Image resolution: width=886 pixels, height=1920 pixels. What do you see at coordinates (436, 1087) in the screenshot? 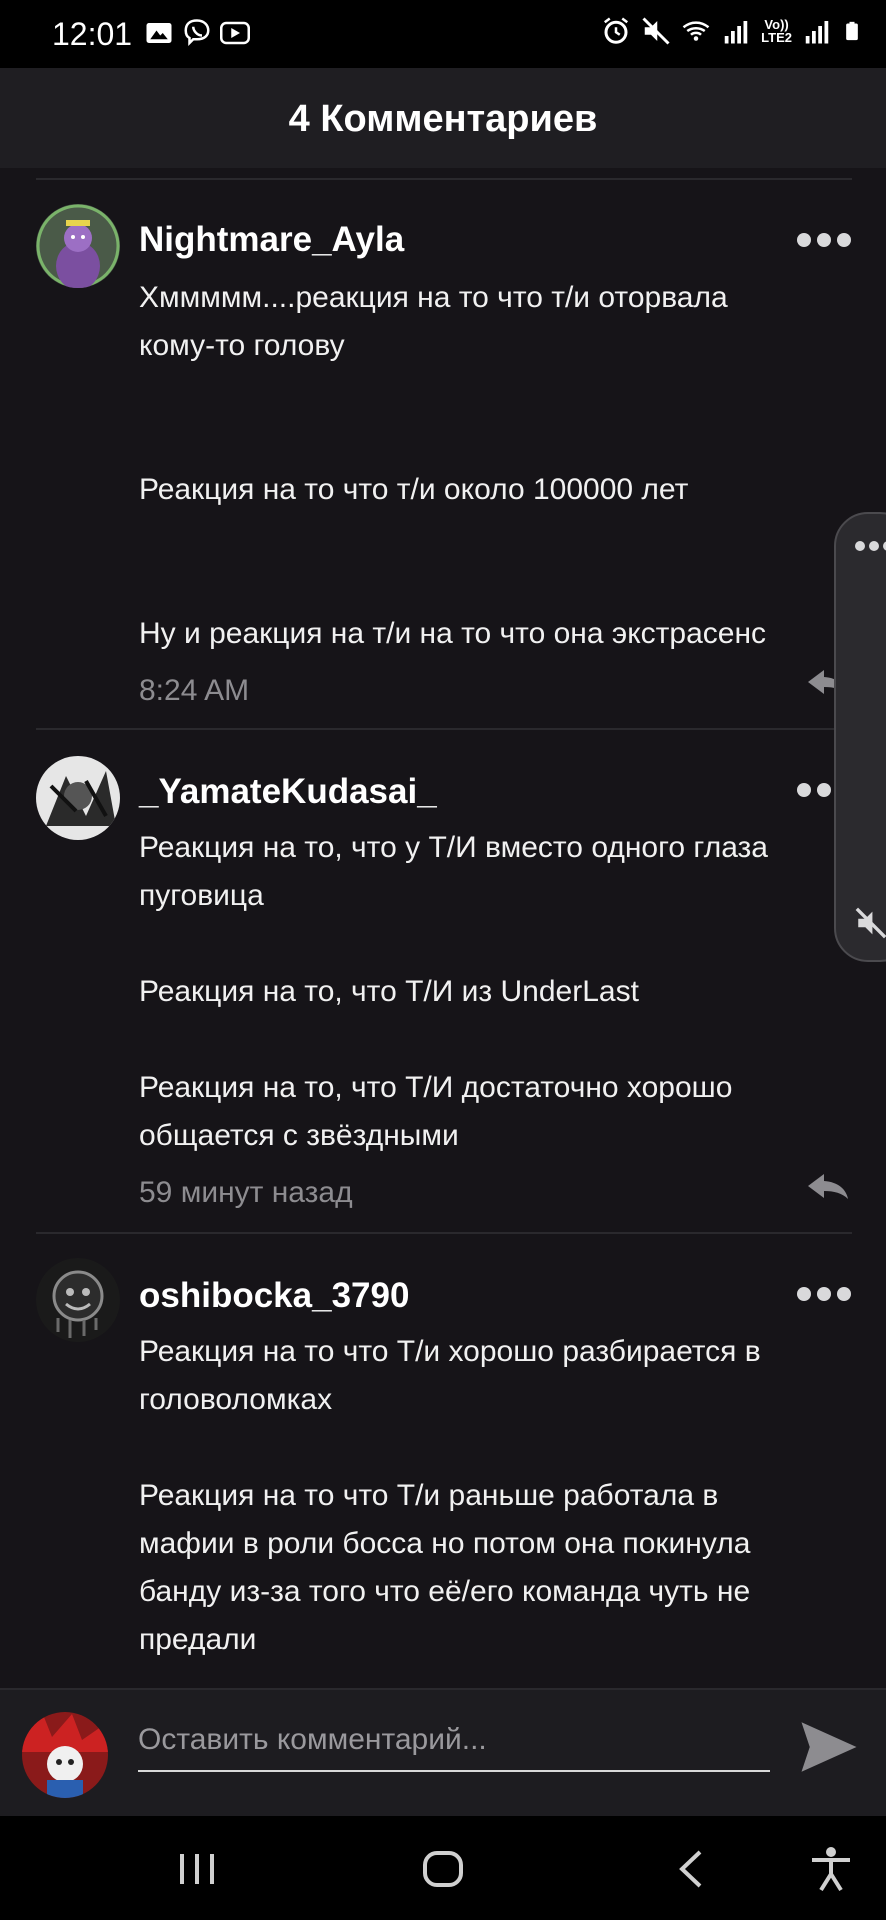
I see `comment-line: Реакция на то, что Т/И достаточно хорошо` at bounding box center [436, 1087].